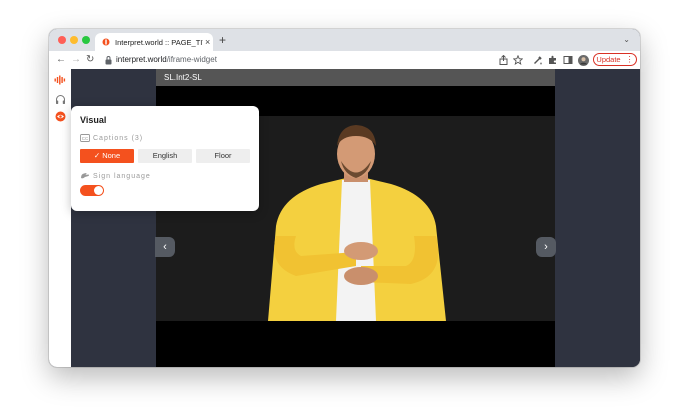 Image resolution: width=688 pixels, height=417 pixels. I want to click on tab-title: Interpret.world :: PAGE_TITTLE, so click(159, 42).